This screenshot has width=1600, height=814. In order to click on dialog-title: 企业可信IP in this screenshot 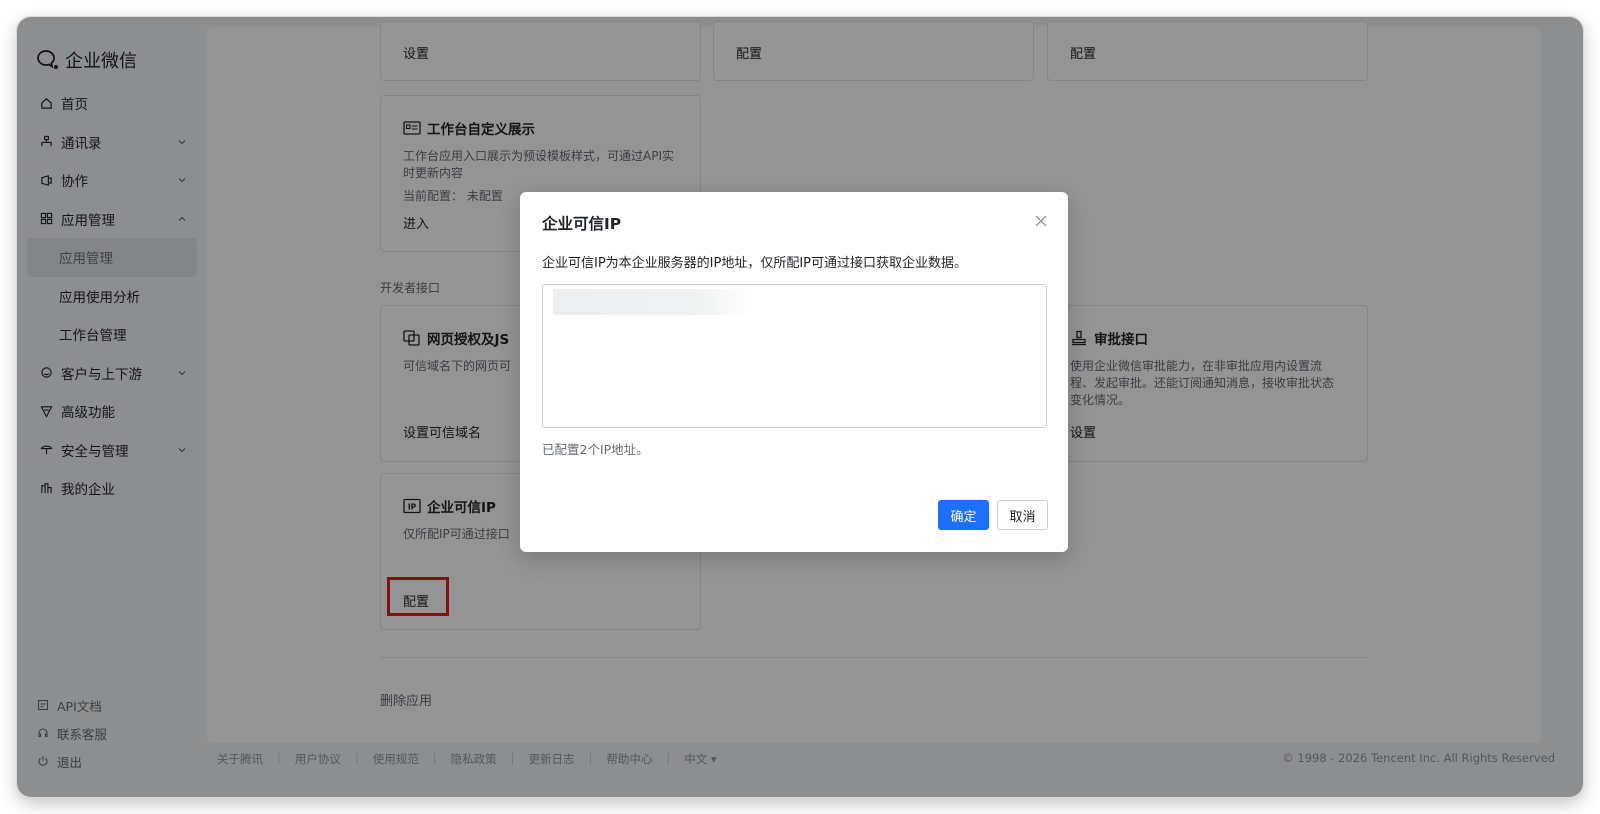, I will do `click(582, 224)`.